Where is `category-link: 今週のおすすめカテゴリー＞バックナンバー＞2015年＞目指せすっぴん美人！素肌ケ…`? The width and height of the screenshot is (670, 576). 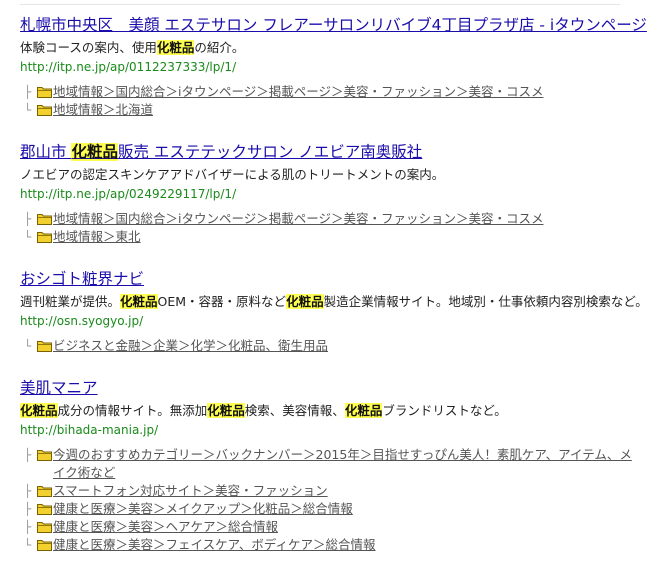 category-link: 今週のおすすめカテゴリー＞バックナンバー＞2015年＞目指せすっぴん美人！素肌ケ… is located at coordinates (343, 464).